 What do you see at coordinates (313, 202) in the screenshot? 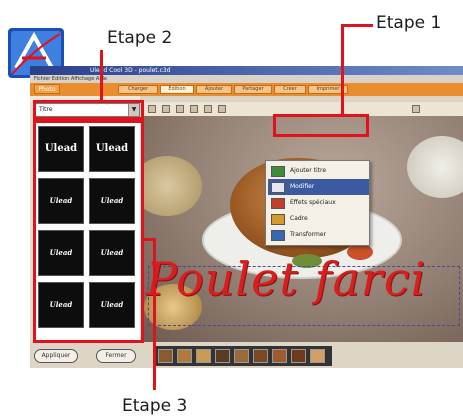
I see `menu-item-label: Effets spéciaux` at bounding box center [313, 202].